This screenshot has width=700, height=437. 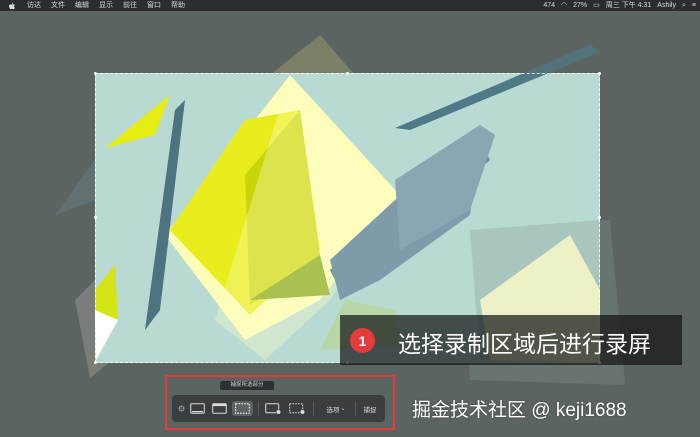 I want to click on wifi-icon: ◠, so click(x=564, y=5).